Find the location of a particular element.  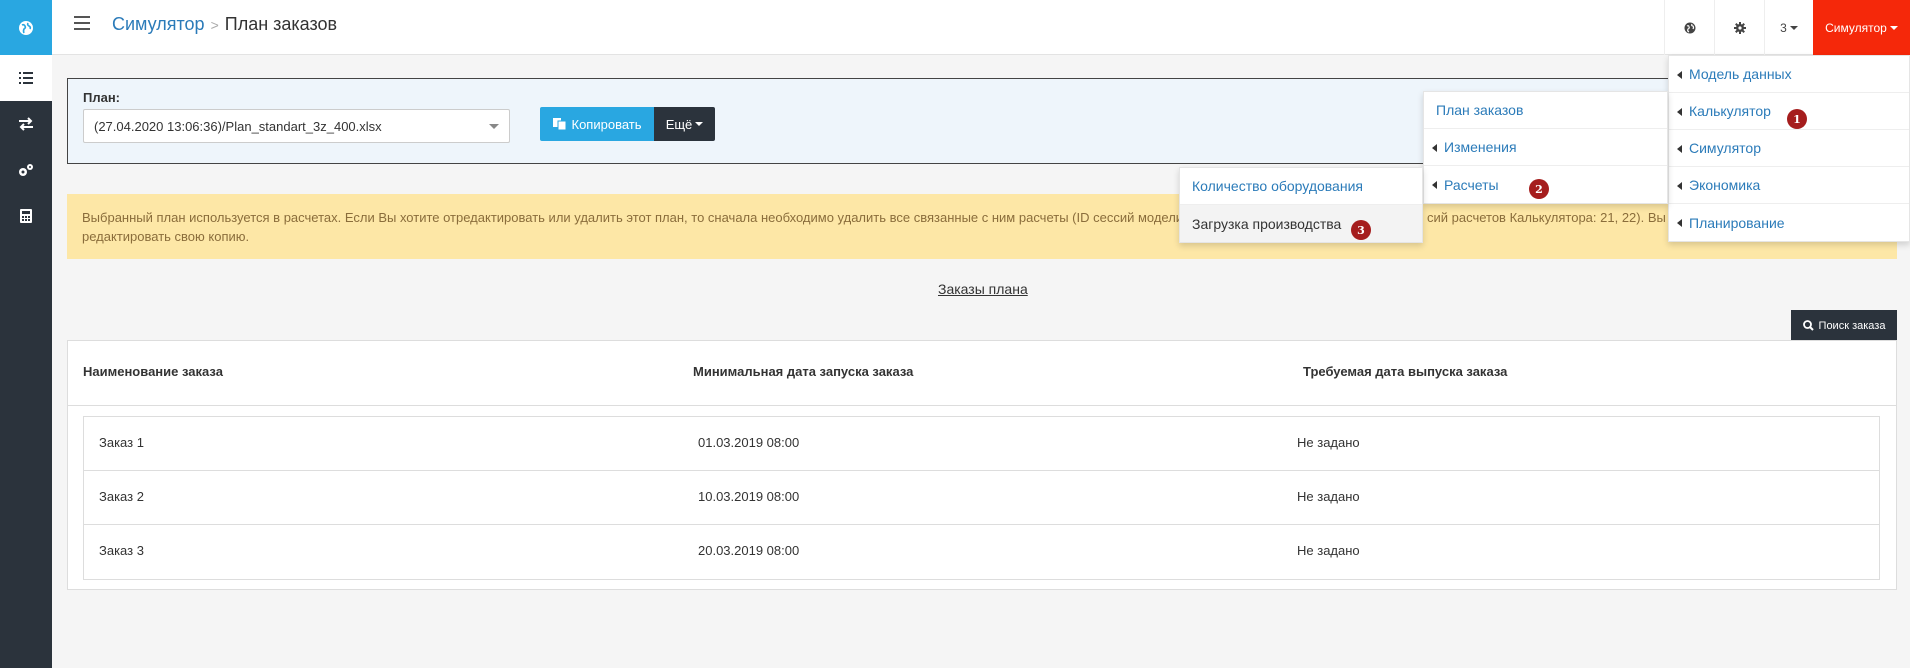

order-start-date: 01.03.2019 08:00 is located at coordinates (749, 442).